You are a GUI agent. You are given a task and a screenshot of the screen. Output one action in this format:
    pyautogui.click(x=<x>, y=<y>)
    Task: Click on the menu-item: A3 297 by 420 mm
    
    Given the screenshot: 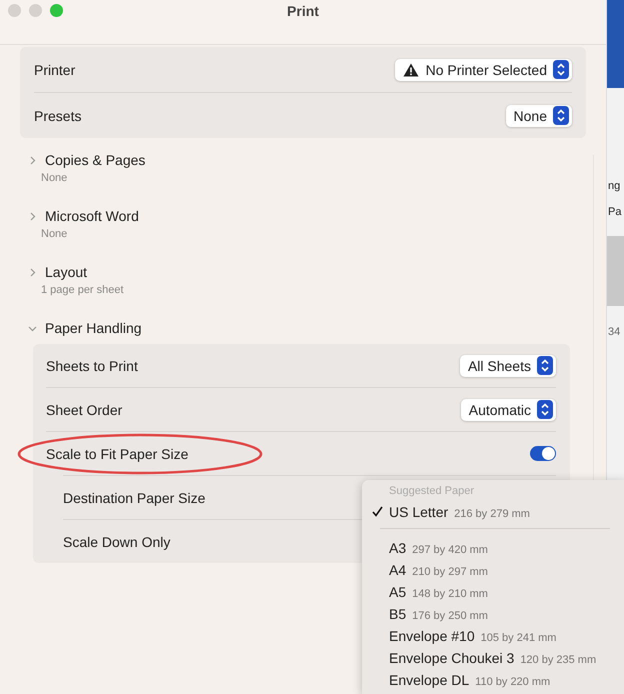 What is the action you would take?
    pyautogui.click(x=493, y=548)
    